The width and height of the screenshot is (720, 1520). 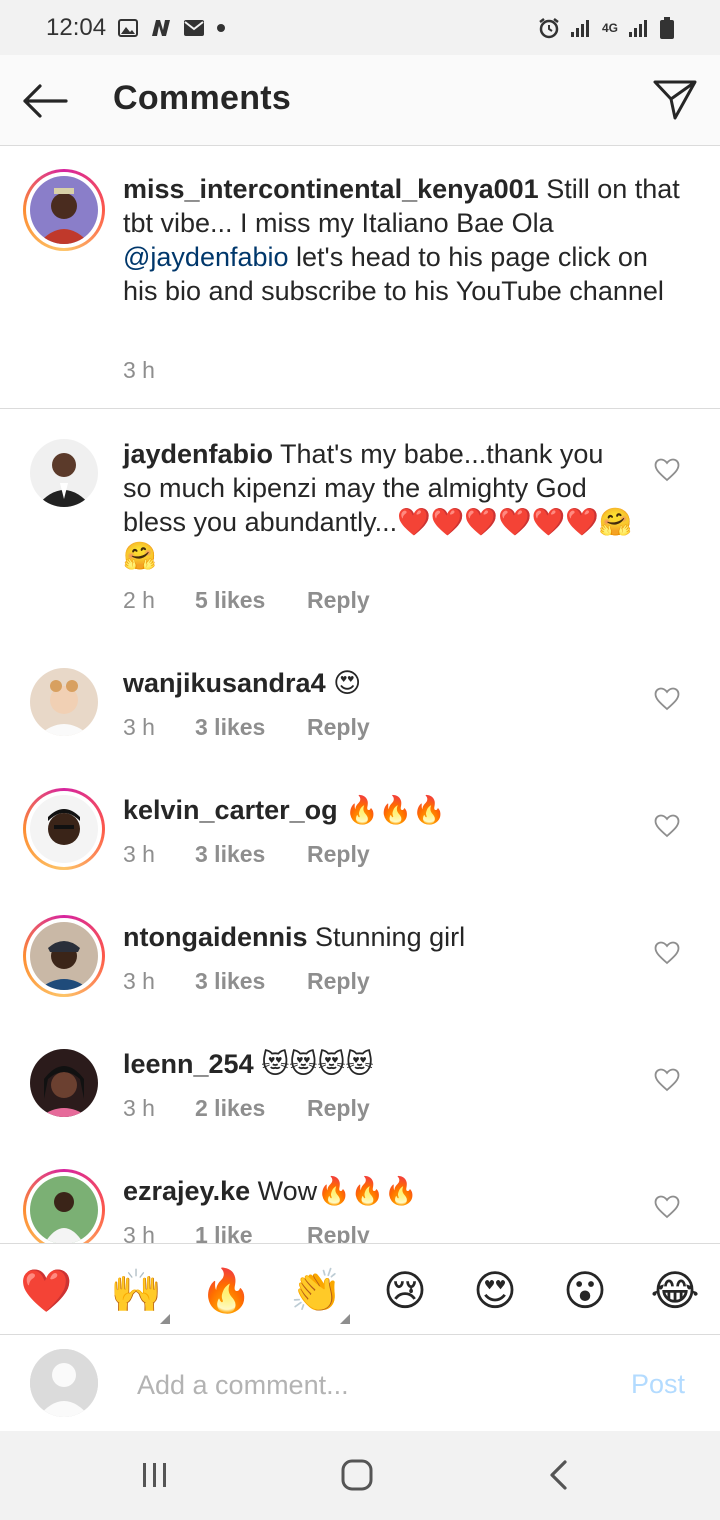 I want to click on alarm-icon, so click(x=549, y=28).